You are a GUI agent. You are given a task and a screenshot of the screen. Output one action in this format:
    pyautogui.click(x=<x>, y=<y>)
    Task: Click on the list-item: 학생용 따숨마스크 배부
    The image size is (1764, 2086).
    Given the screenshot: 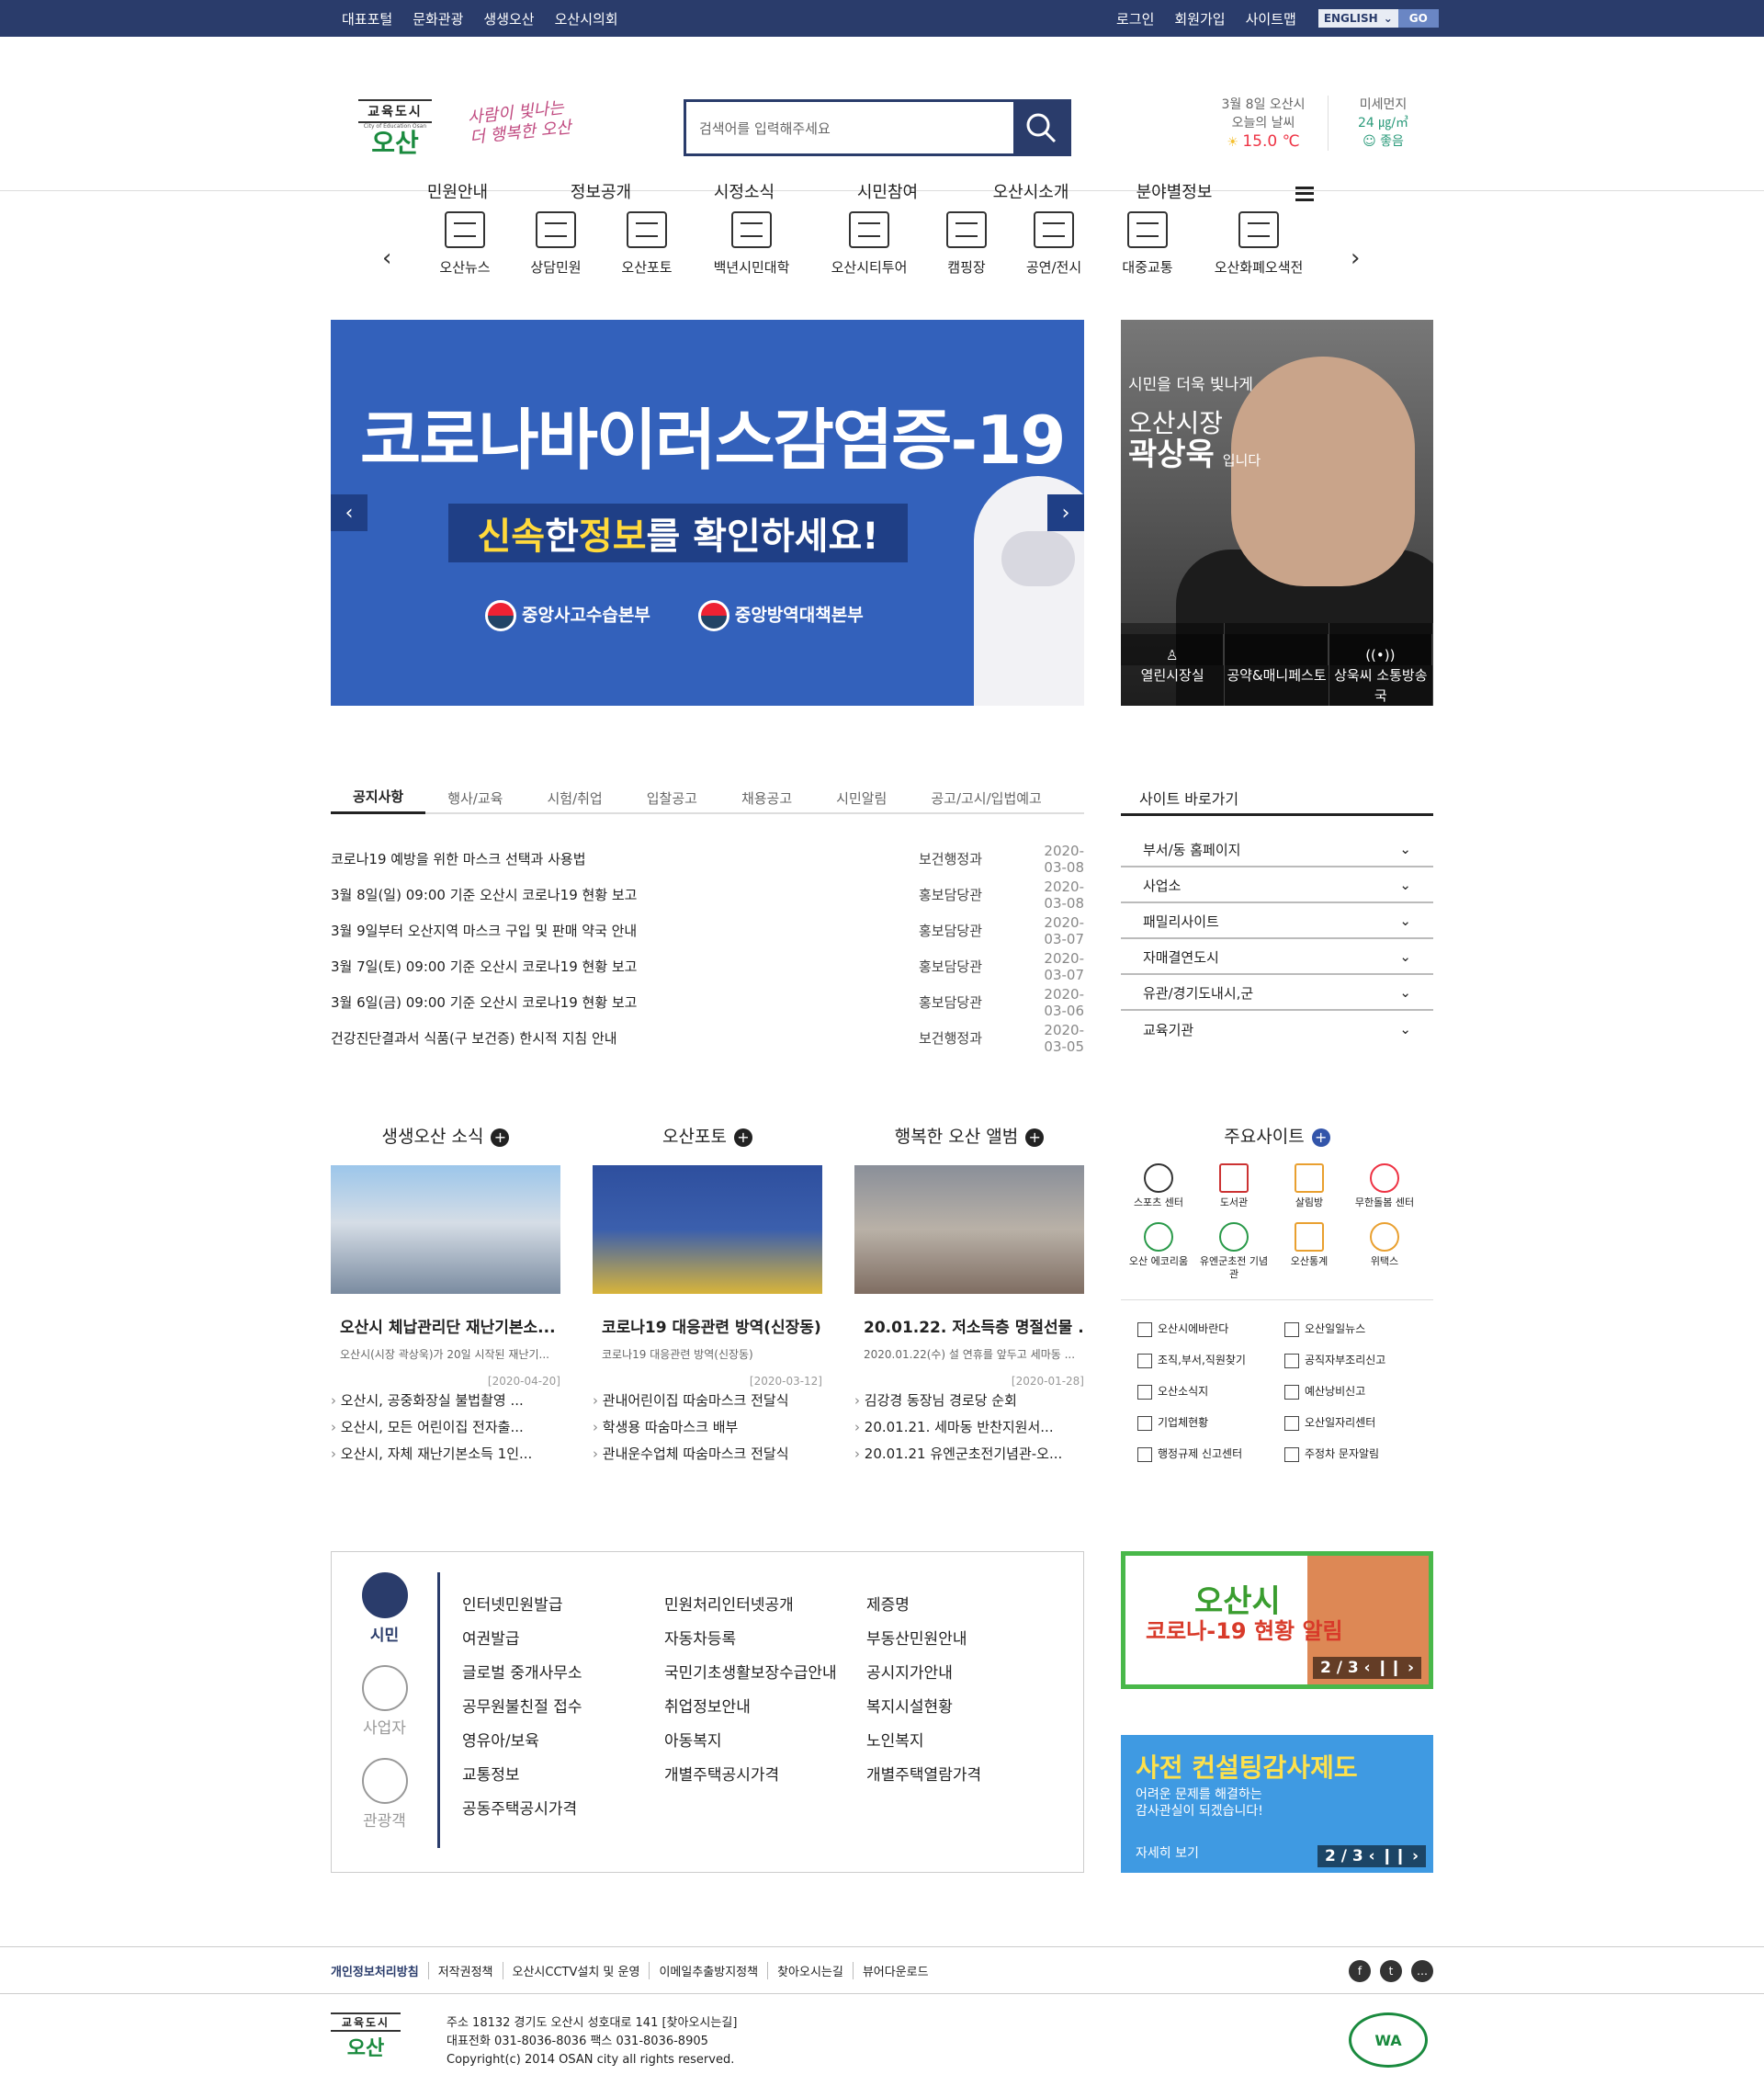 What is the action you would take?
    pyautogui.click(x=707, y=1427)
    